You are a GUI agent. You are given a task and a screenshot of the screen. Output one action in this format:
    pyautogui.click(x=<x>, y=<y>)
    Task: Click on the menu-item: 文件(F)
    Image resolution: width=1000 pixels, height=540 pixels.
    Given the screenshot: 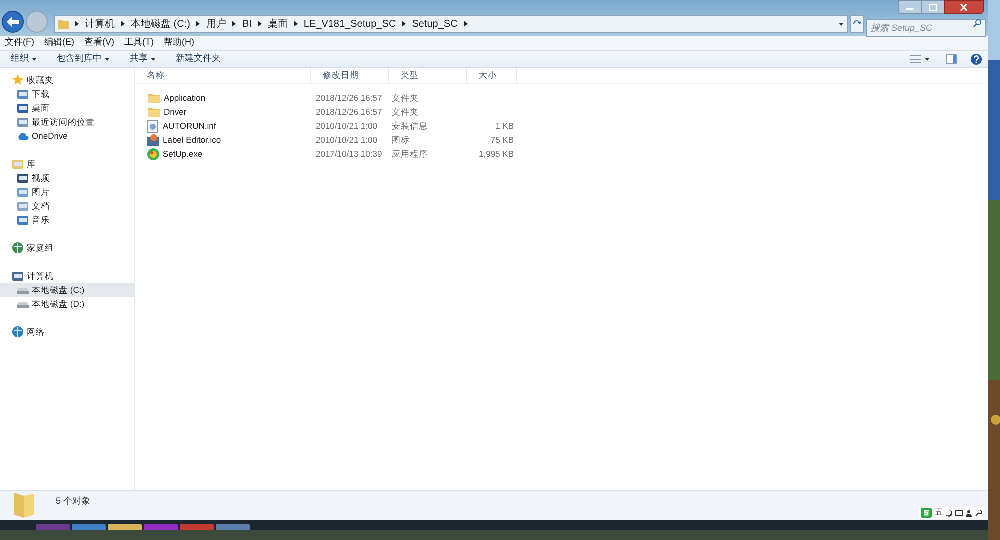 What is the action you would take?
    pyautogui.click(x=19, y=43)
    